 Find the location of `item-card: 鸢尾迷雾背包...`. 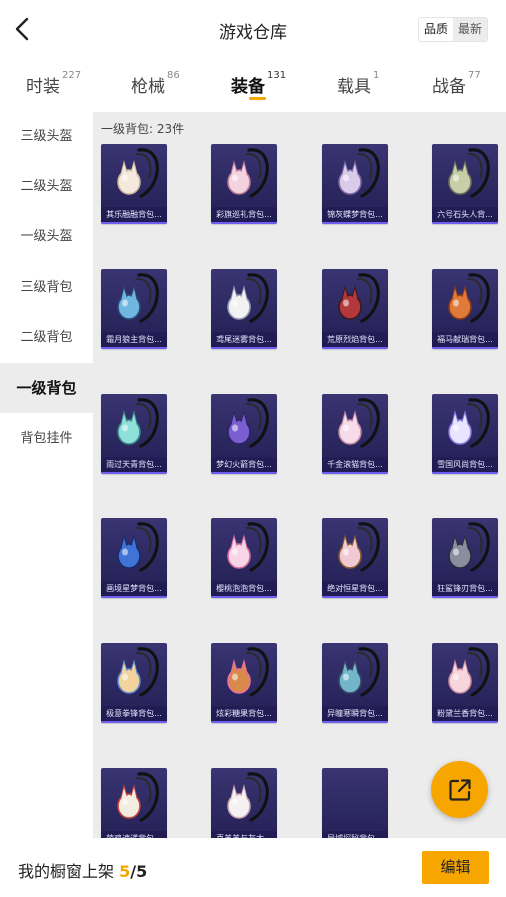

item-card: 鸢尾迷雾背包... is located at coordinates (244, 309).